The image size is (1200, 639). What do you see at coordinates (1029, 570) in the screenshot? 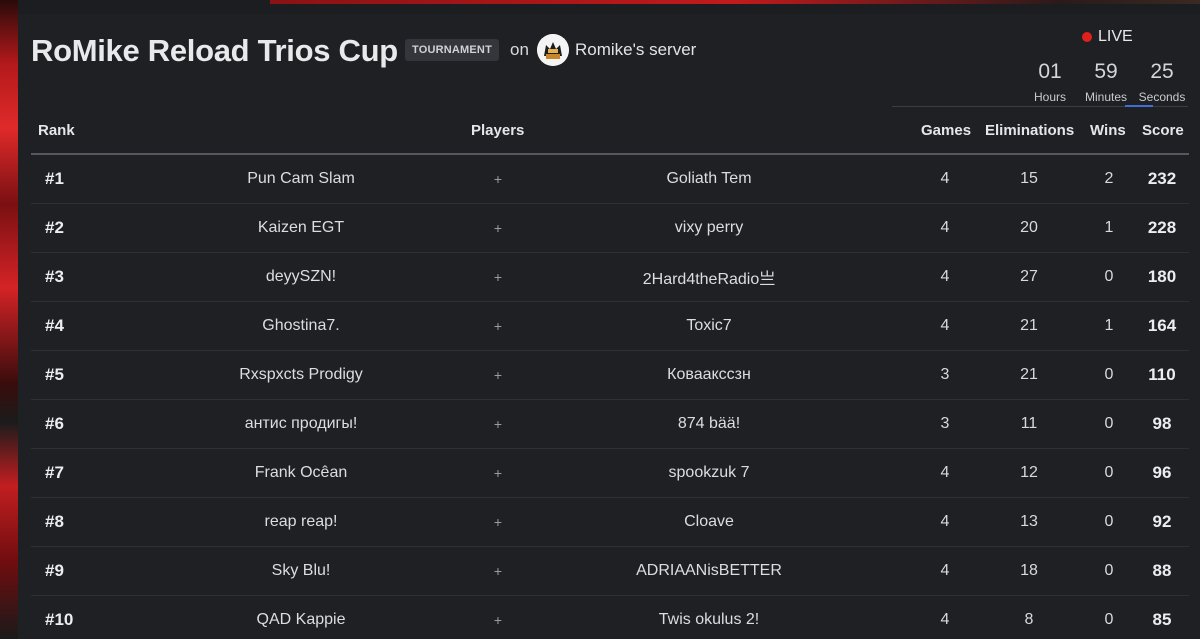
I see `eliminations-cell: 18` at bounding box center [1029, 570].